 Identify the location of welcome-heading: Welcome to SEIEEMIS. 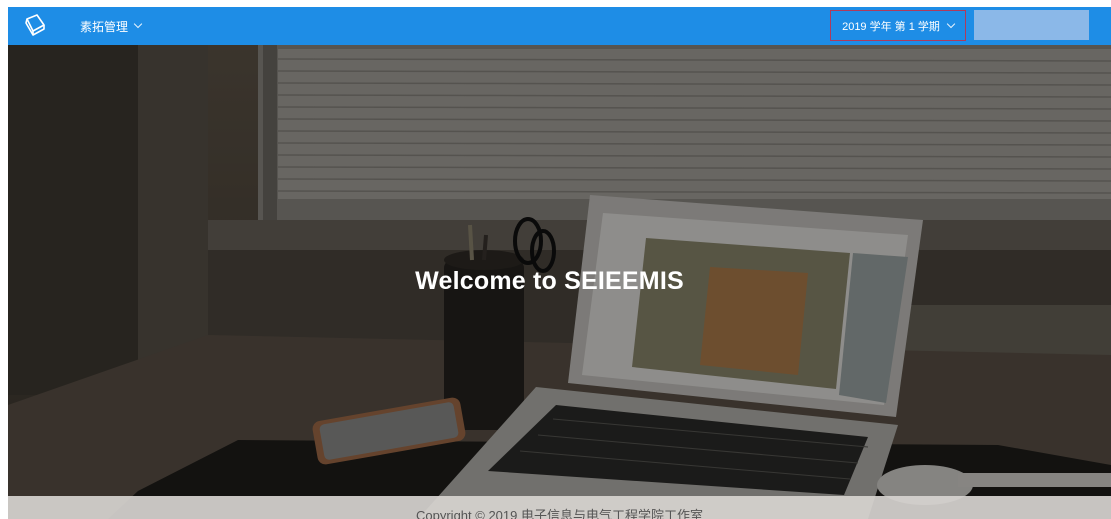
(549, 281).